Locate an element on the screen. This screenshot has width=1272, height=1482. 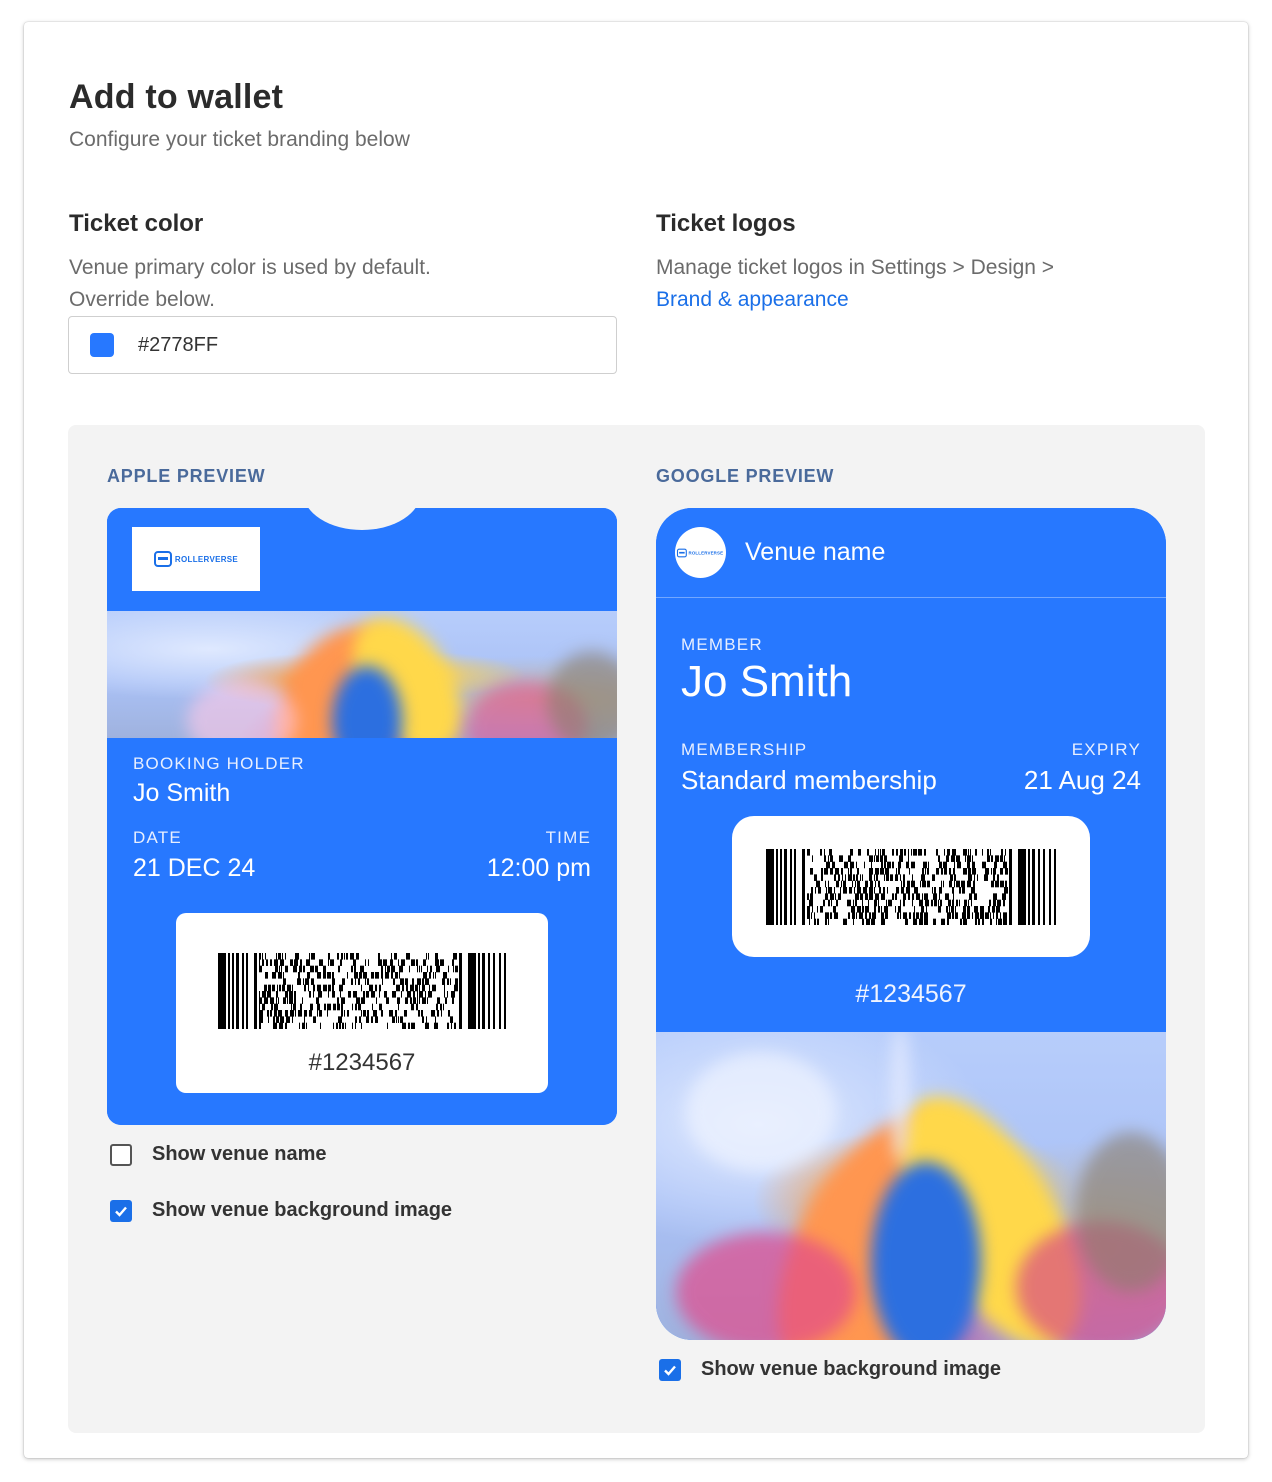
google-show-background-option: Show venue background image is located at coordinates (830, 1369).